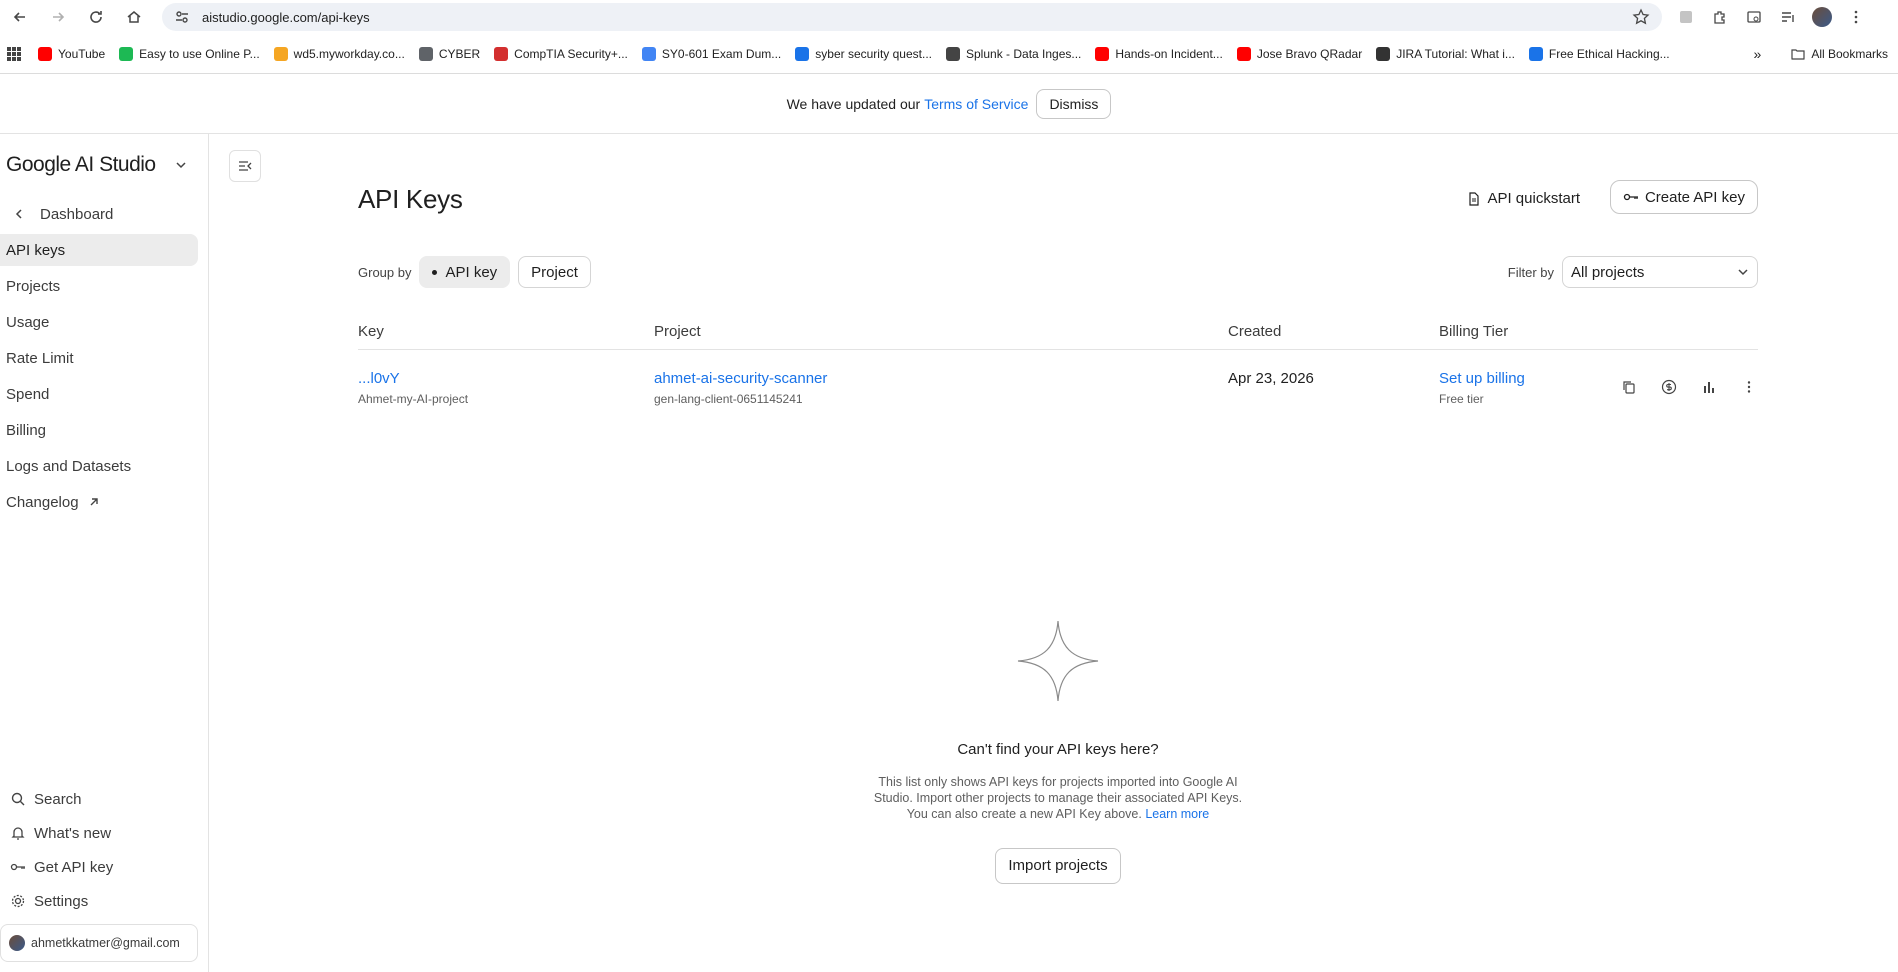 This screenshot has width=1898, height=972. I want to click on sidebar-settings: Settings, so click(104, 901).